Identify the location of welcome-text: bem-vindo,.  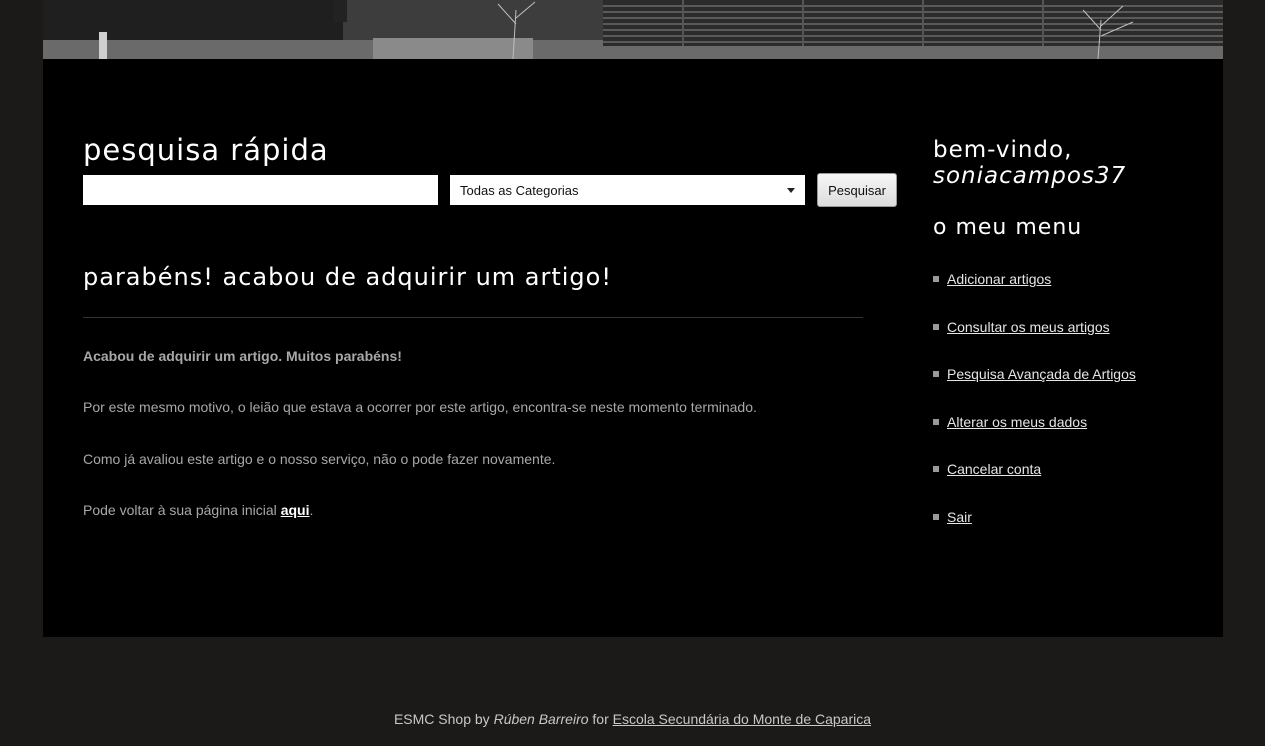
(1003, 150).